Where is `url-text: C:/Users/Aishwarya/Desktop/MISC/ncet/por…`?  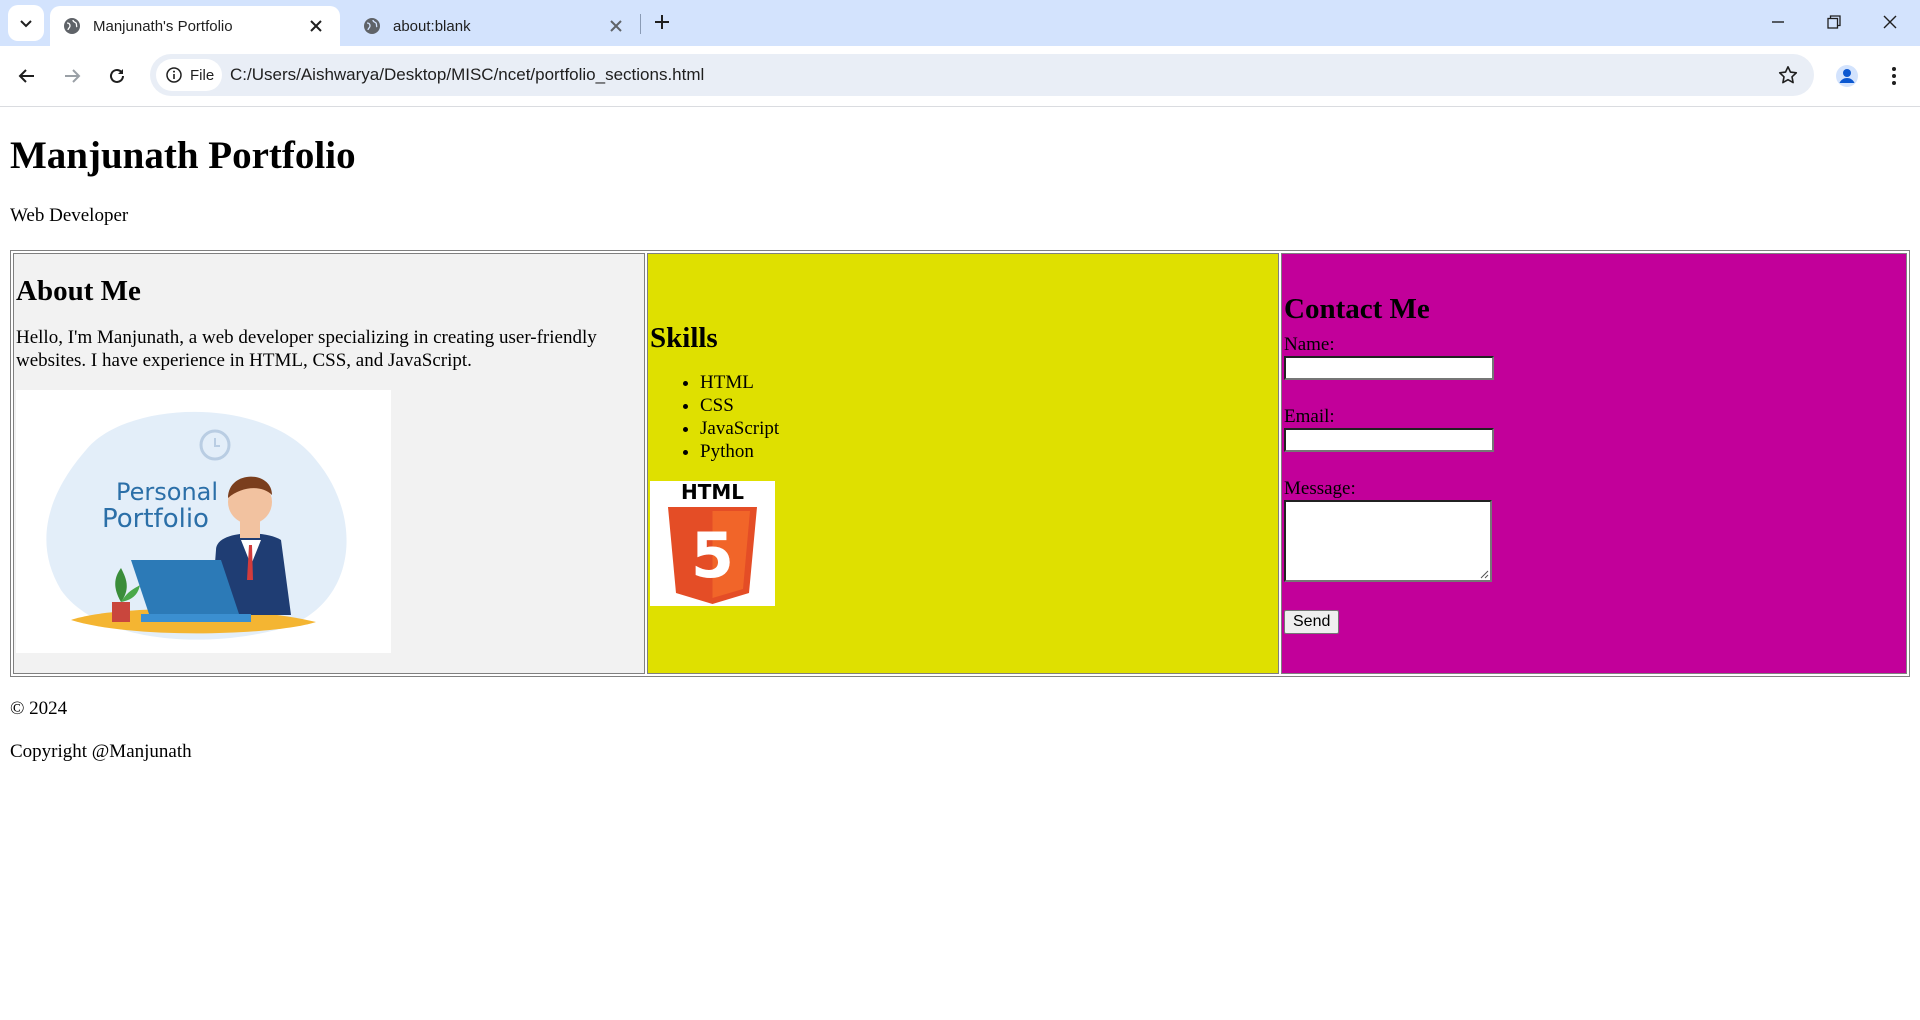 url-text: C:/Users/Aishwarya/Desktop/MISC/ncet/por… is located at coordinates (467, 75).